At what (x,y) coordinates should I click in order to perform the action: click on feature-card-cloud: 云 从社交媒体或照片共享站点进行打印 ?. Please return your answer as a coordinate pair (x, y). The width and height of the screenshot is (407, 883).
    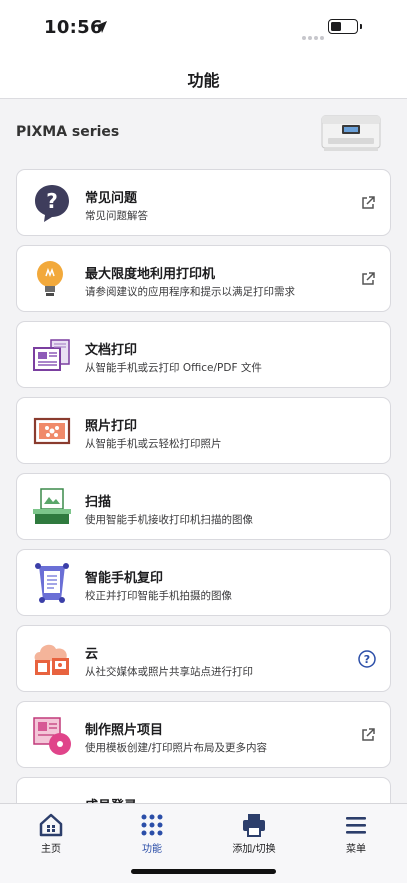
    Looking at the image, I should click on (203, 658).